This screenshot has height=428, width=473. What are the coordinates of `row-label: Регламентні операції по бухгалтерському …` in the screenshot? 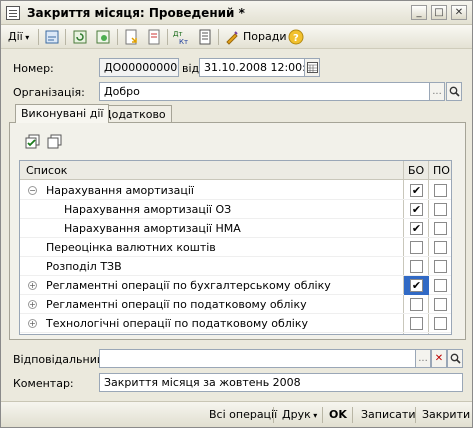 It's located at (188, 285).